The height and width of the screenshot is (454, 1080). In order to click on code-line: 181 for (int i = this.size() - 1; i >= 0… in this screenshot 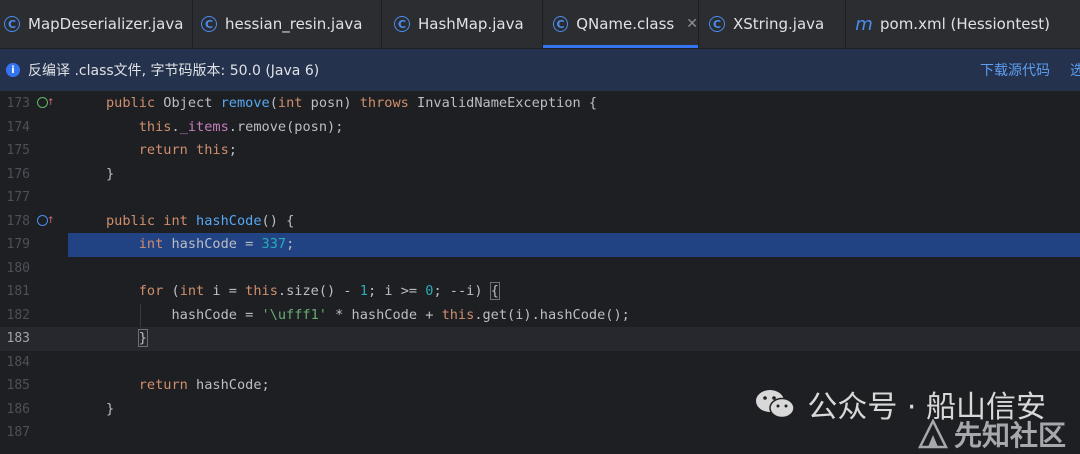, I will do `click(540, 292)`.